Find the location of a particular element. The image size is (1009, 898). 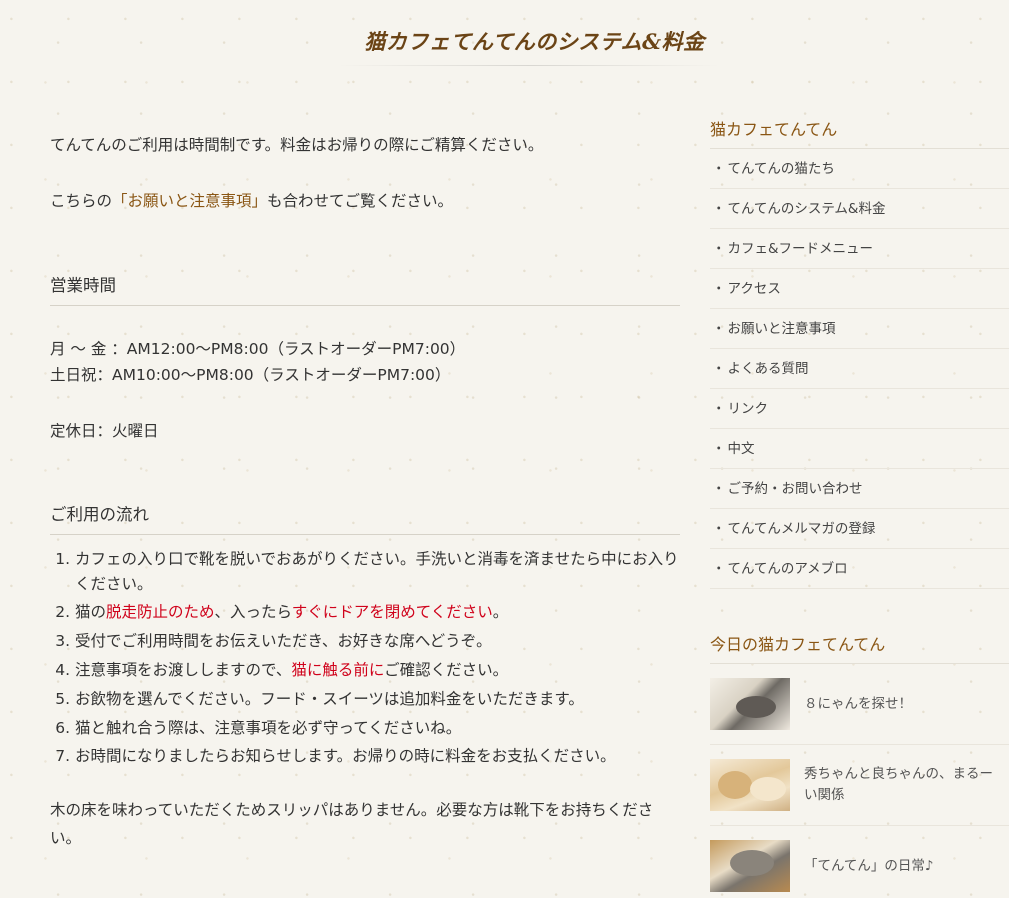

flow-step-2-c: 。 is located at coordinates (500, 612).